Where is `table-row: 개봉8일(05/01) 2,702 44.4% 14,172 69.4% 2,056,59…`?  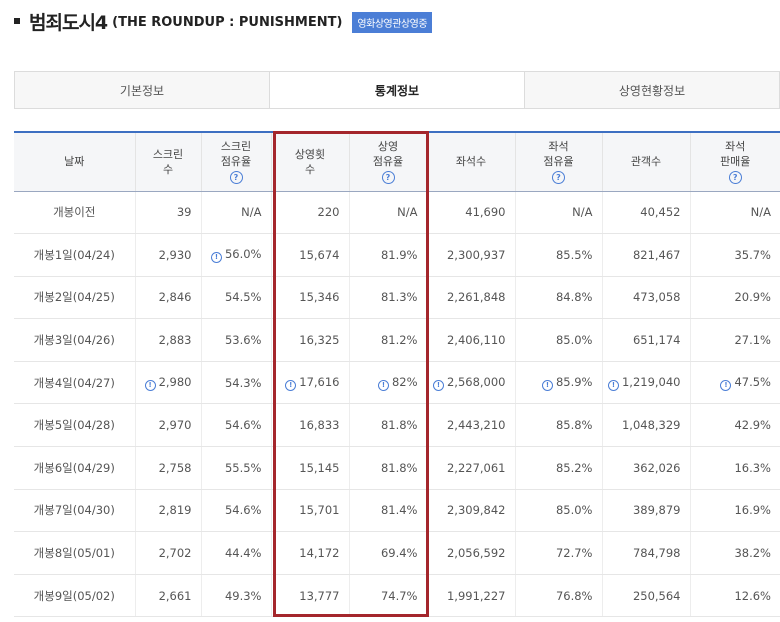 table-row: 개봉8일(05/01) 2,702 44.4% 14,172 69.4% 2,056,59… is located at coordinates (397, 553).